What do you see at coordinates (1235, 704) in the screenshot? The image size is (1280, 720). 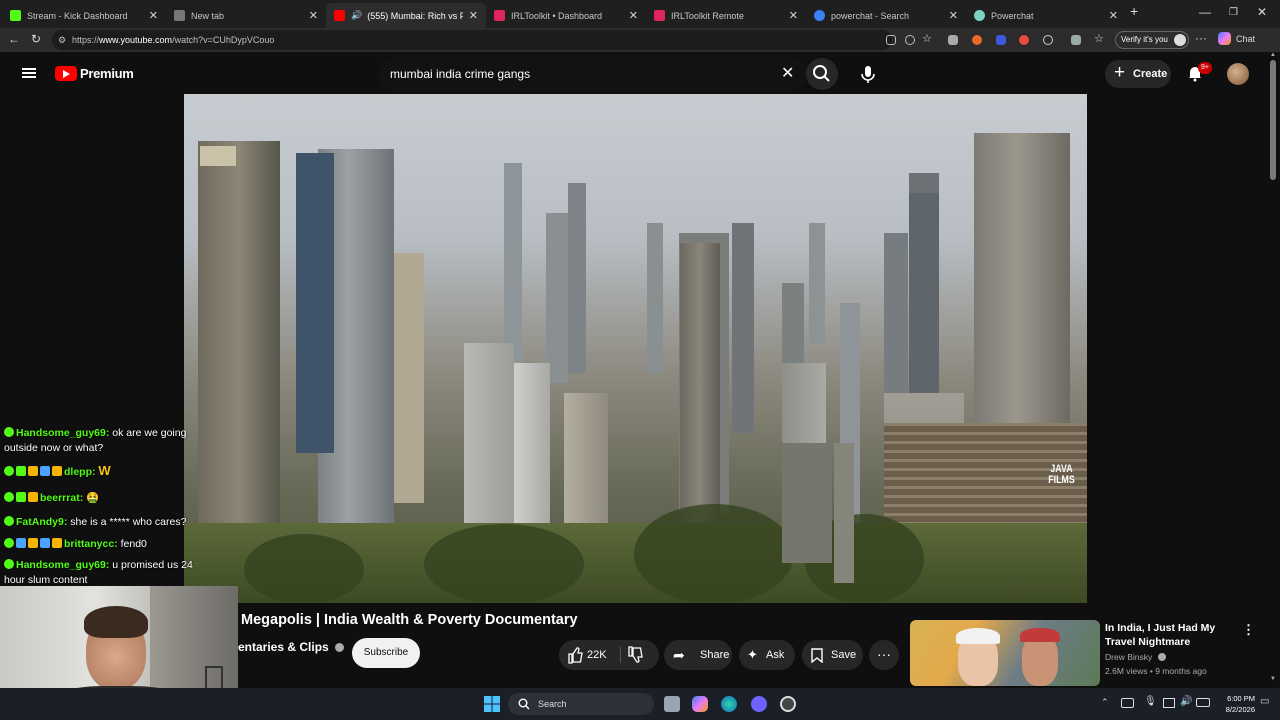 I see `system-clock: 6:00 PM 8/2/2026` at bounding box center [1235, 704].